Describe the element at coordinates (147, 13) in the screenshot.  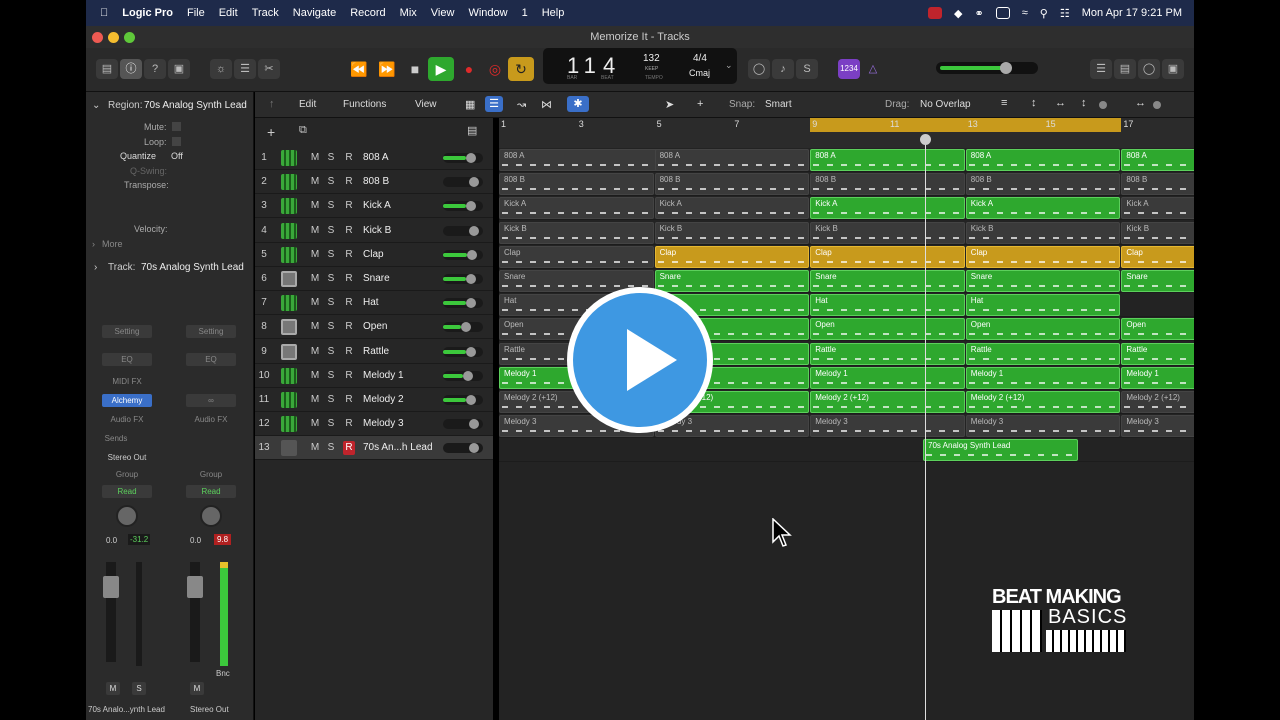
I see `menu-app: Logic Pro` at that location.